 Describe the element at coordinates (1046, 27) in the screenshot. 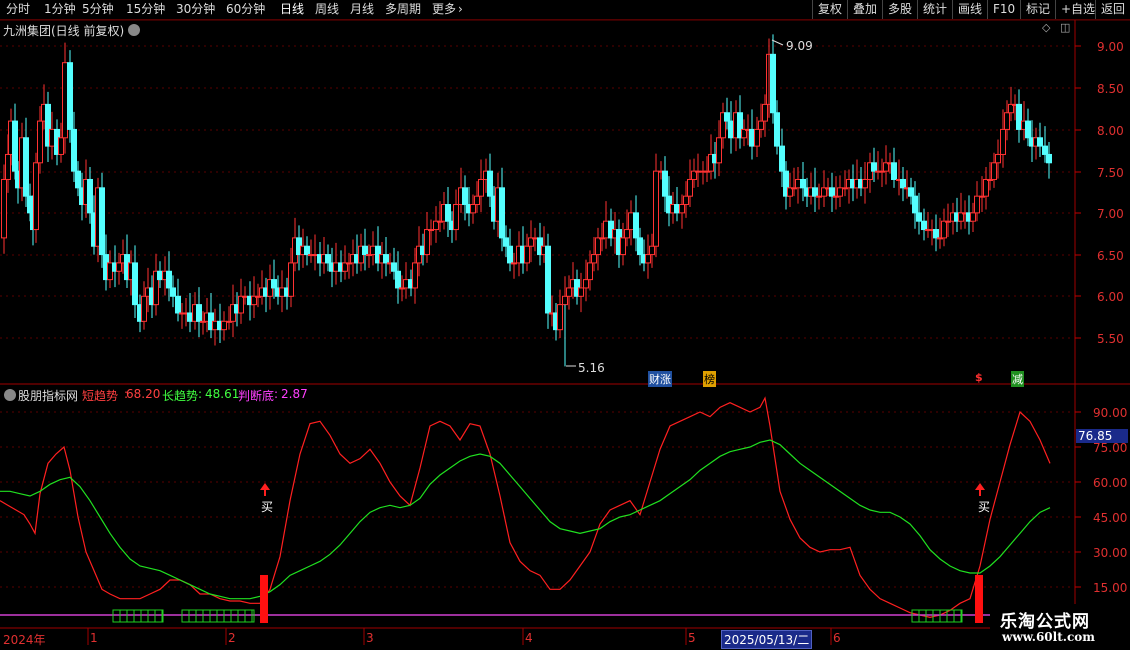

I see `diamond-icon: ◇` at that location.